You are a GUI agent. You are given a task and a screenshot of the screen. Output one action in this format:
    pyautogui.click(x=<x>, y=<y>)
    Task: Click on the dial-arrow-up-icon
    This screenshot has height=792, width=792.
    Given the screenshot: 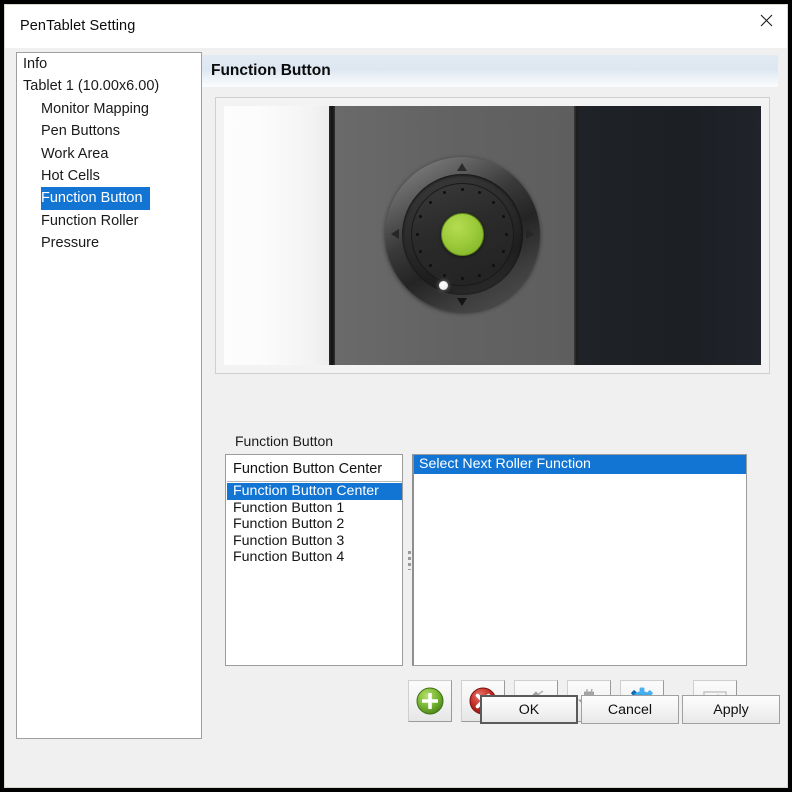 What is the action you would take?
    pyautogui.click(x=462, y=166)
    